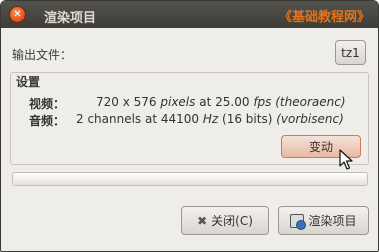 The width and height of the screenshot is (379, 252). I want to click on settings-title: 设置, so click(28, 82).